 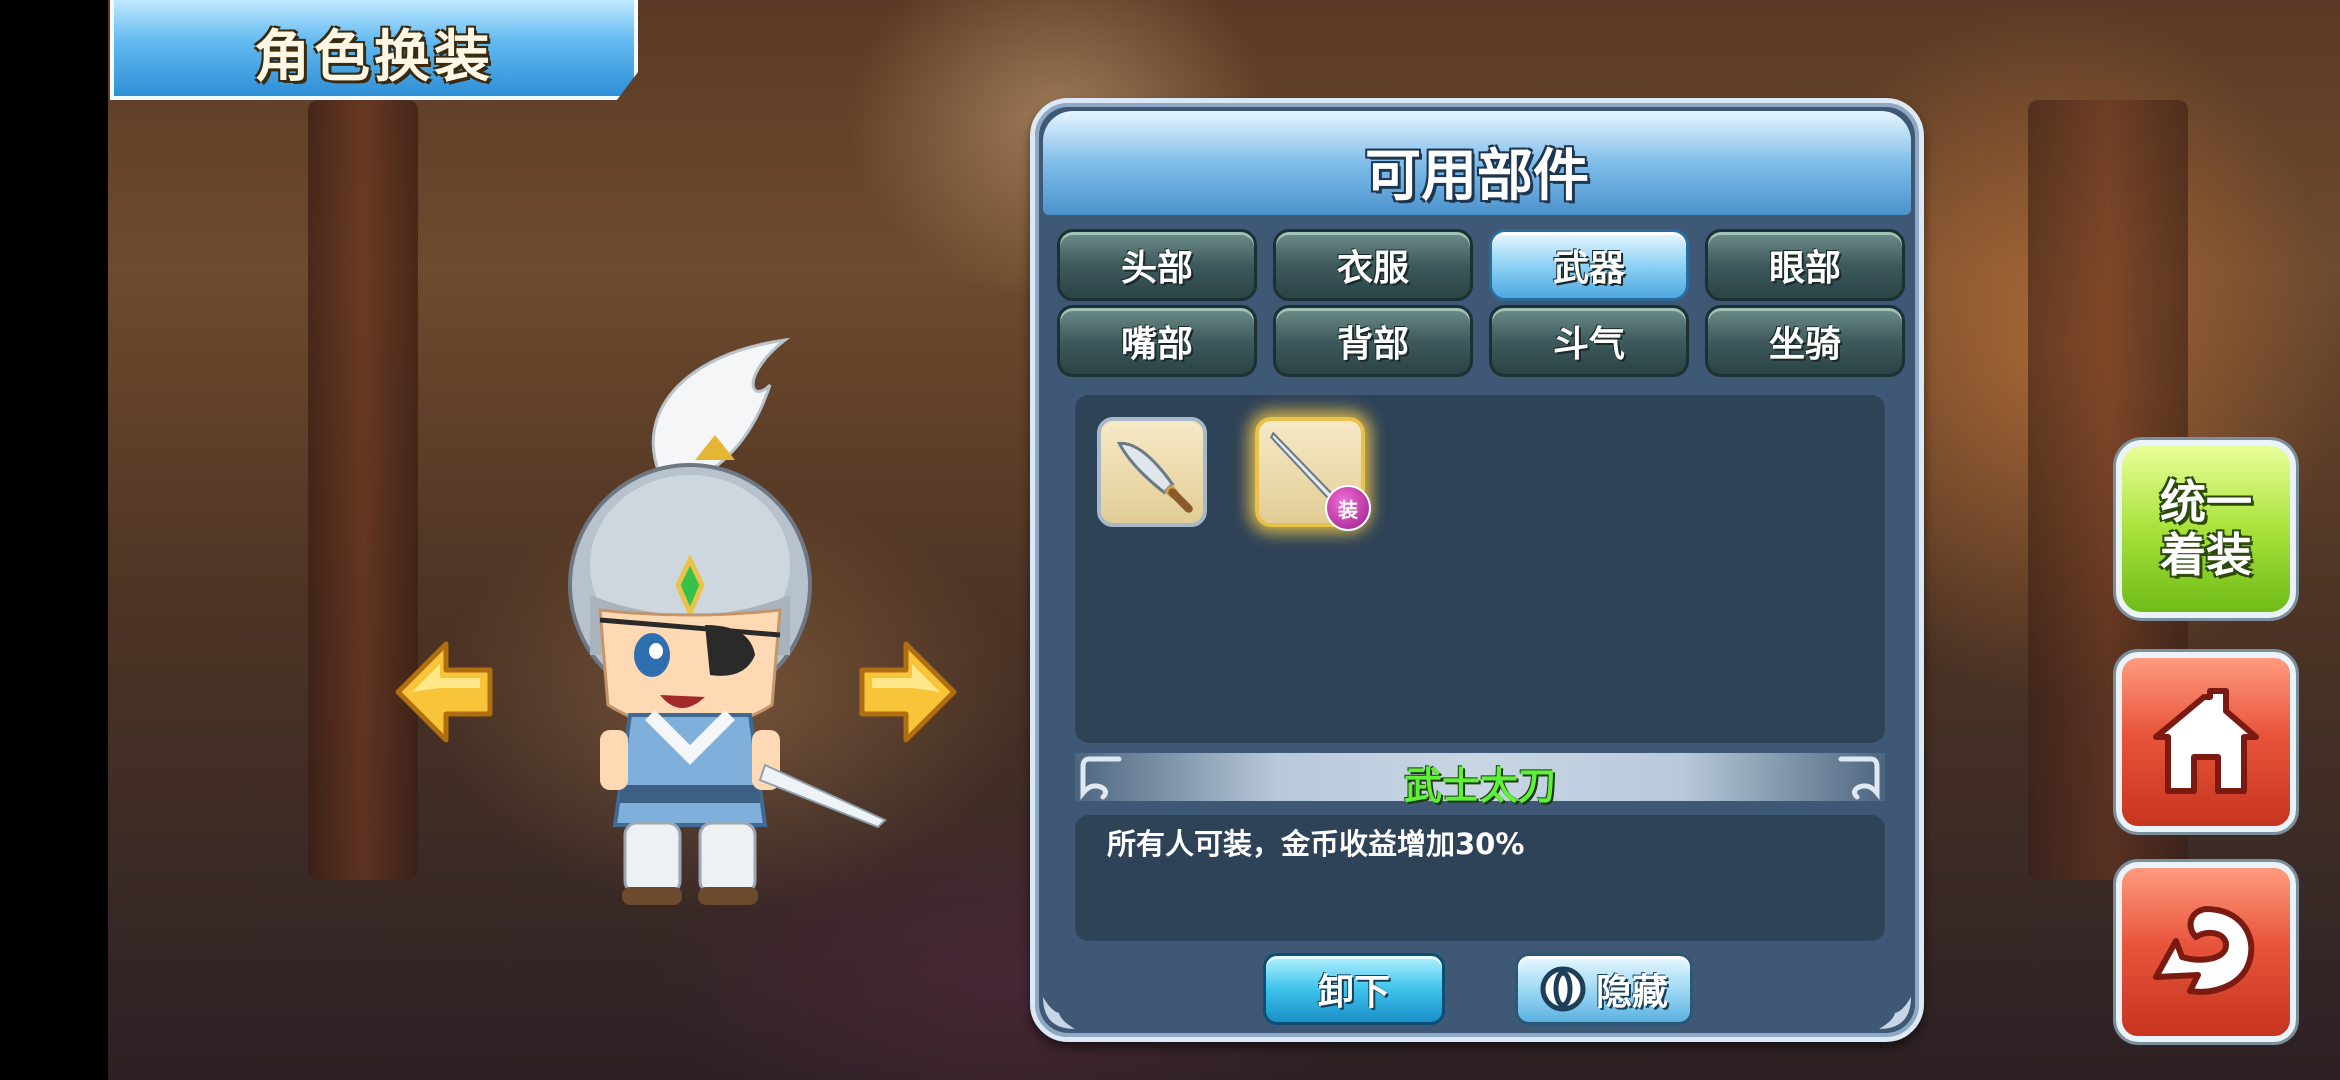 What do you see at coordinates (374, 57) in the screenshot?
I see `page-title: 角色换装` at bounding box center [374, 57].